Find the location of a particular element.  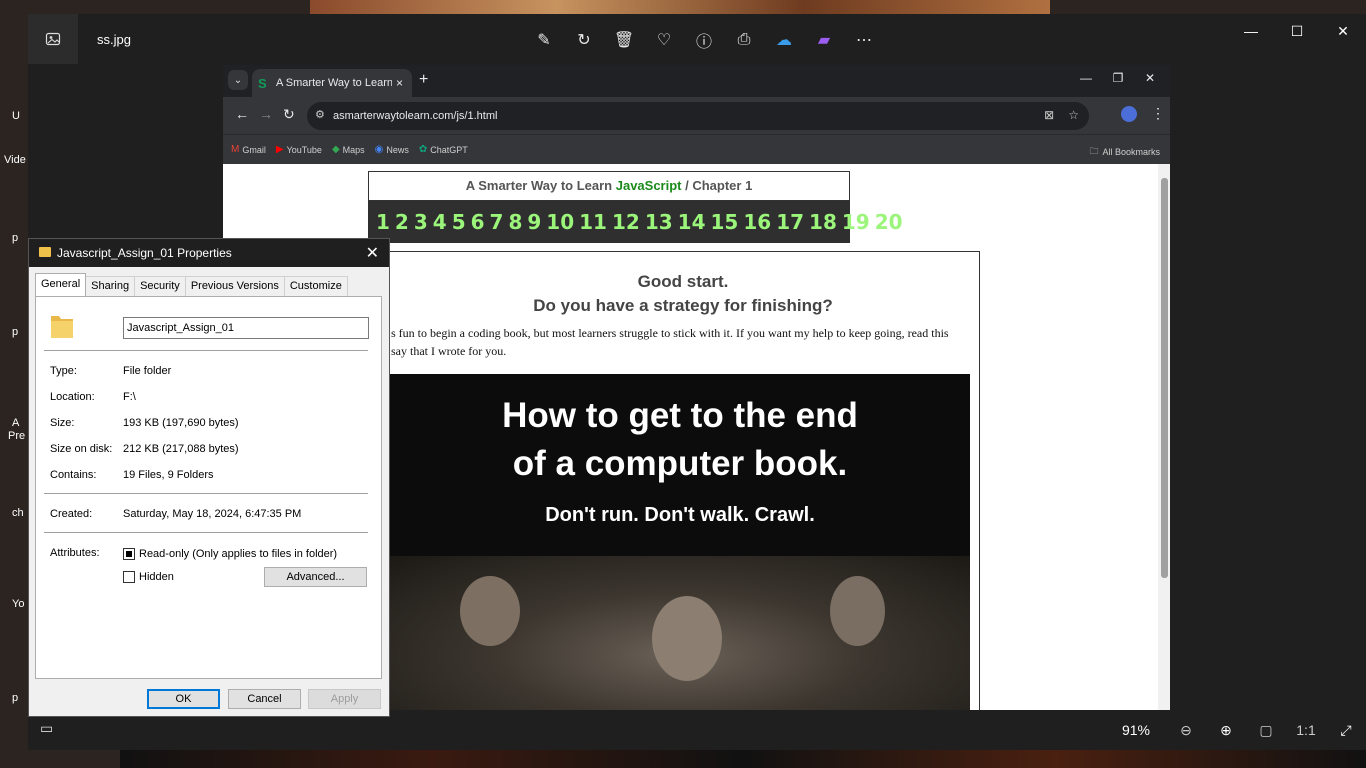

chapter-link-14: 14 is located at coordinates (691, 222).